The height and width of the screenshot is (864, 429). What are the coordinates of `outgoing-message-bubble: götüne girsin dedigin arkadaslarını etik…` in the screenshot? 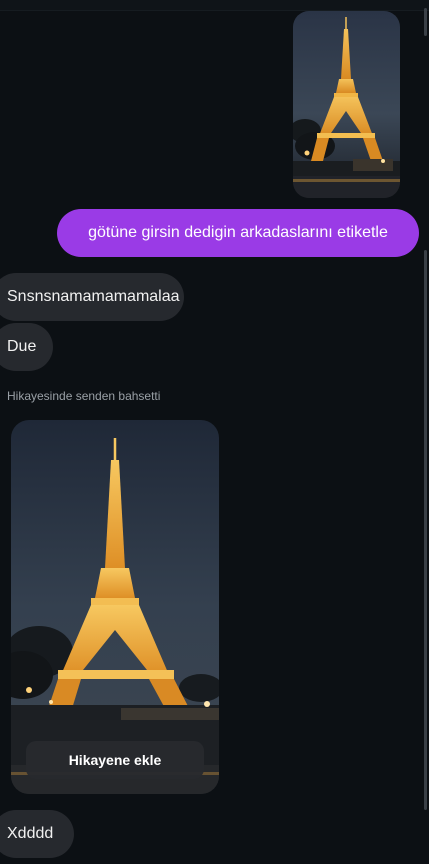 It's located at (238, 233).